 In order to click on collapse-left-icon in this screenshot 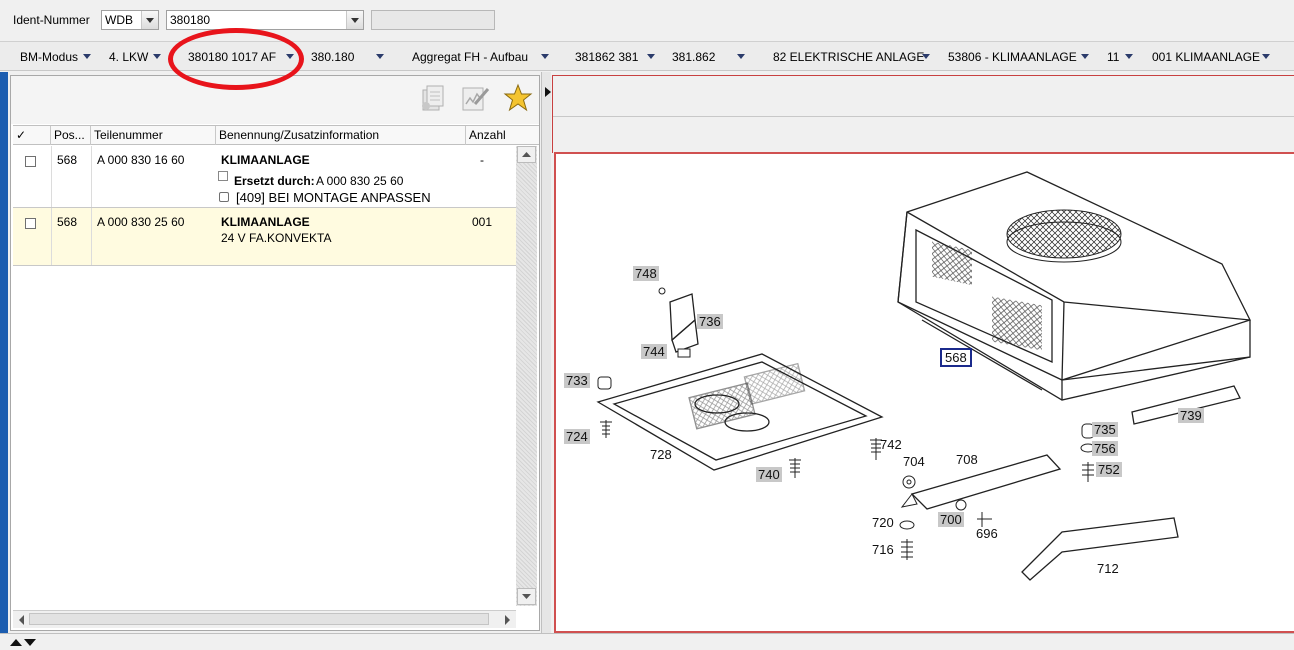, I will do `click(547, 93)`.